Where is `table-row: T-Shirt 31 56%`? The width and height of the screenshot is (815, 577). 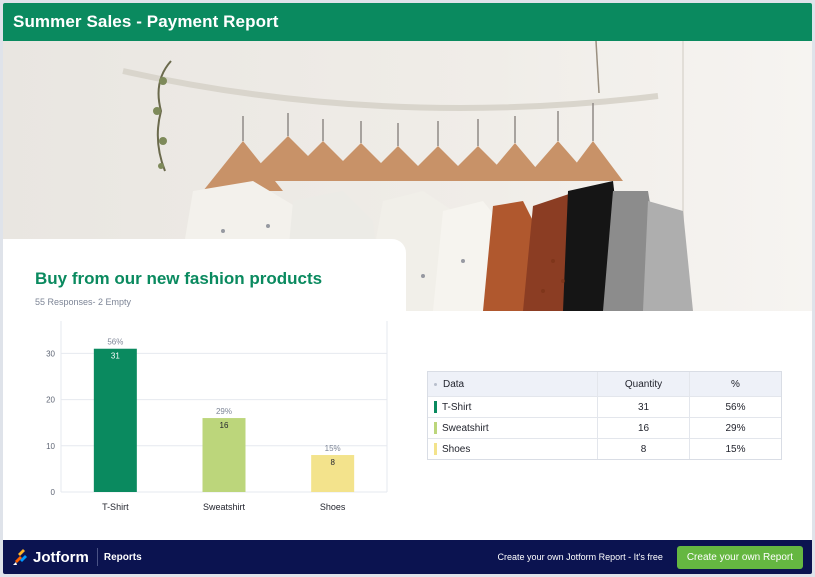
table-row: T-Shirt 31 56% is located at coordinates (604, 406).